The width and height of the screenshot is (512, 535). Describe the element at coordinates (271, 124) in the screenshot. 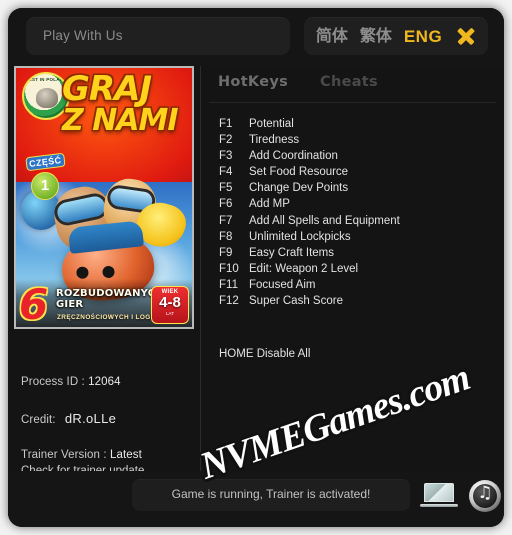

I see `cheat-label: Potential` at that location.